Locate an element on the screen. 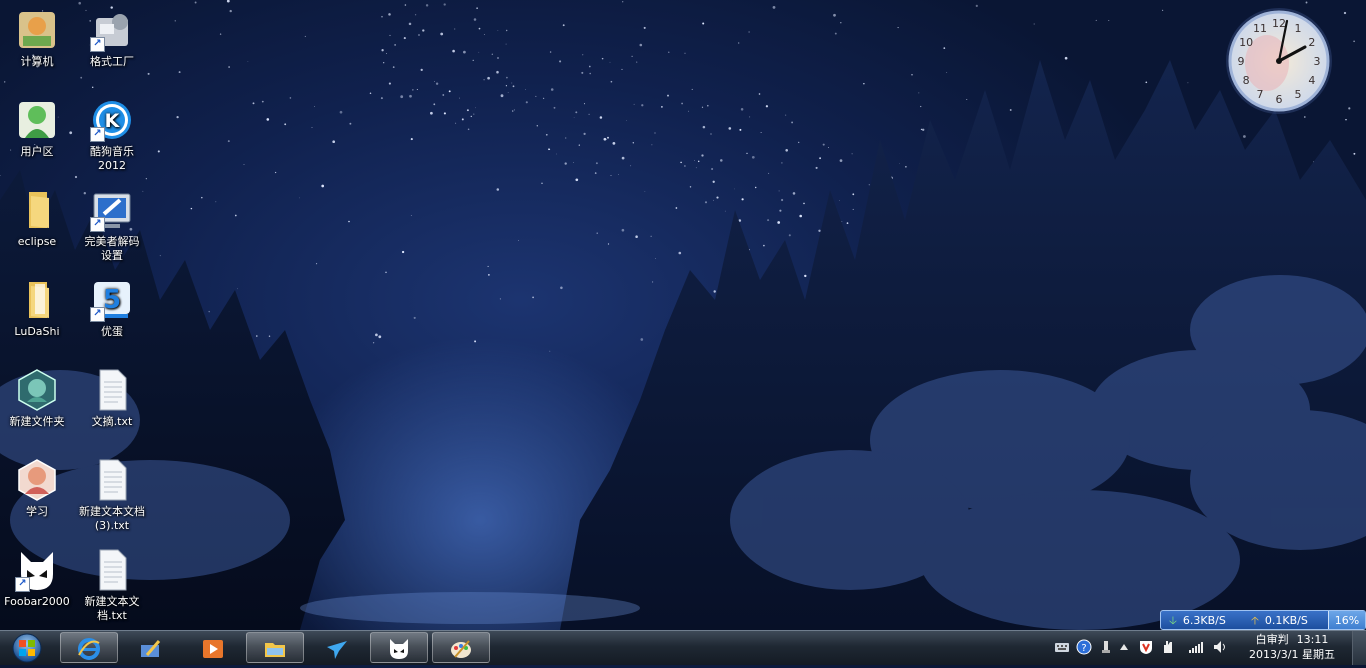 The height and width of the screenshot is (668, 1366). desktop-icon-user-folder: 用户区 is located at coordinates (37, 128).